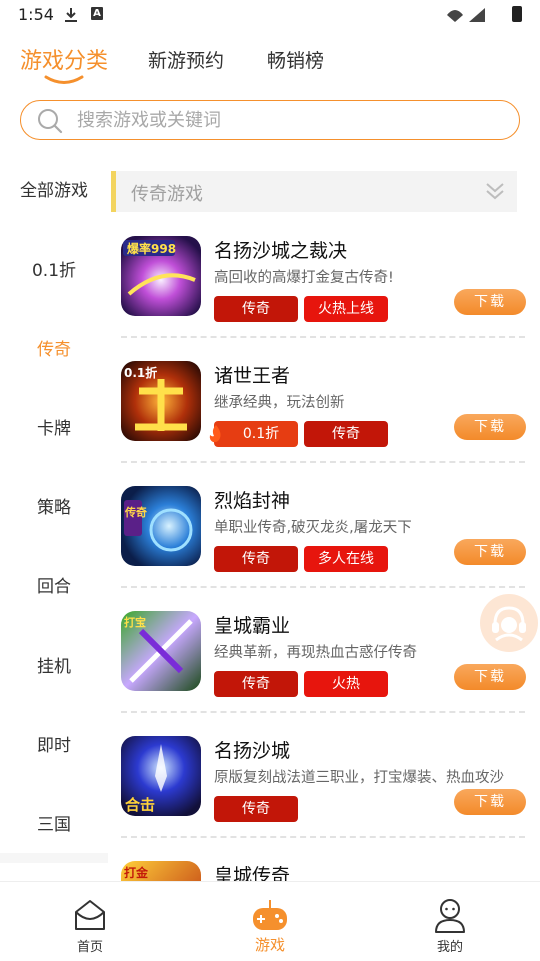 Image resolution: width=540 pixels, height=961 pixels. Describe the element at coordinates (477, 15) in the screenshot. I see `wifi-icon` at that location.